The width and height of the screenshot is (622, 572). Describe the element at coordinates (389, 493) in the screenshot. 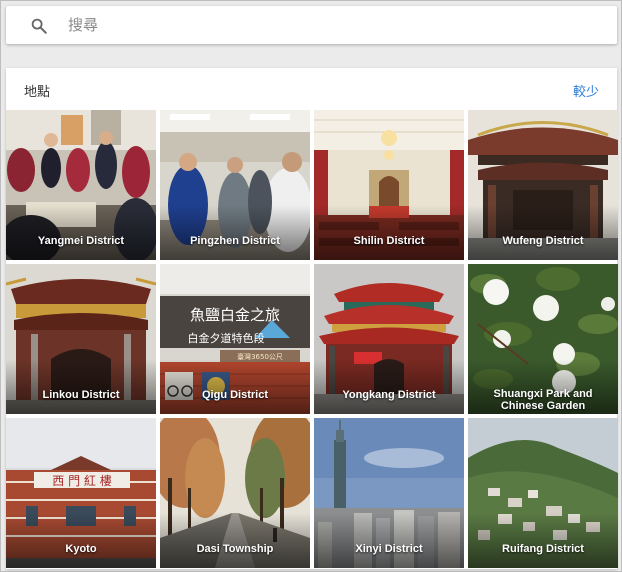

I see `place-tile-xinyi: Xinyi District` at that location.